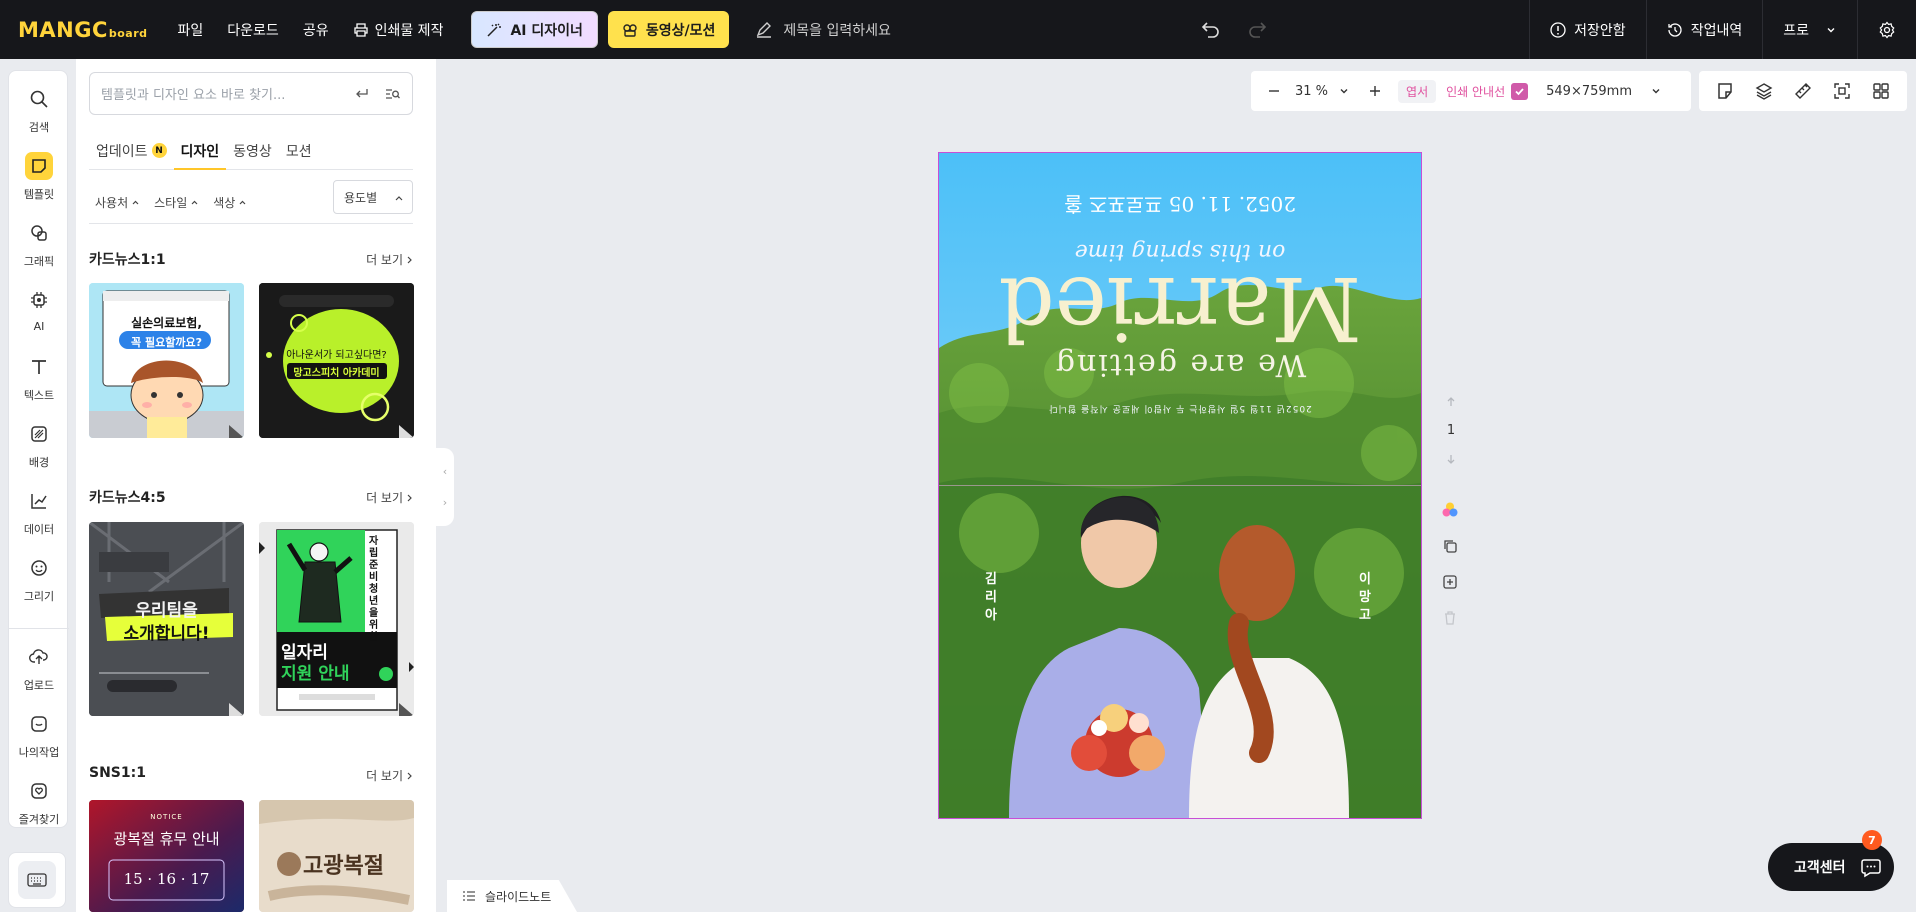 The height and width of the screenshot is (912, 1916). Describe the element at coordinates (1764, 91) in the screenshot. I see `layers-icon` at that location.